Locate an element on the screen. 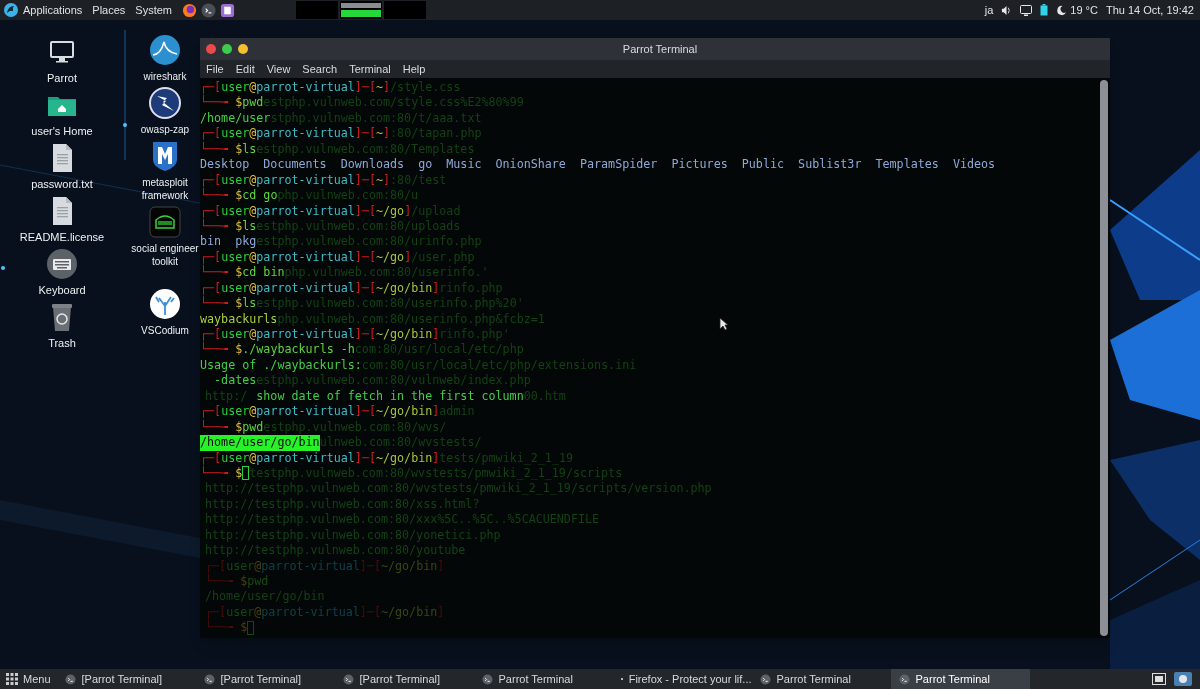 Image resolution: width=1200 pixels, height=689 pixels. faded-text: rinfo.php' is located at coordinates (474, 335).